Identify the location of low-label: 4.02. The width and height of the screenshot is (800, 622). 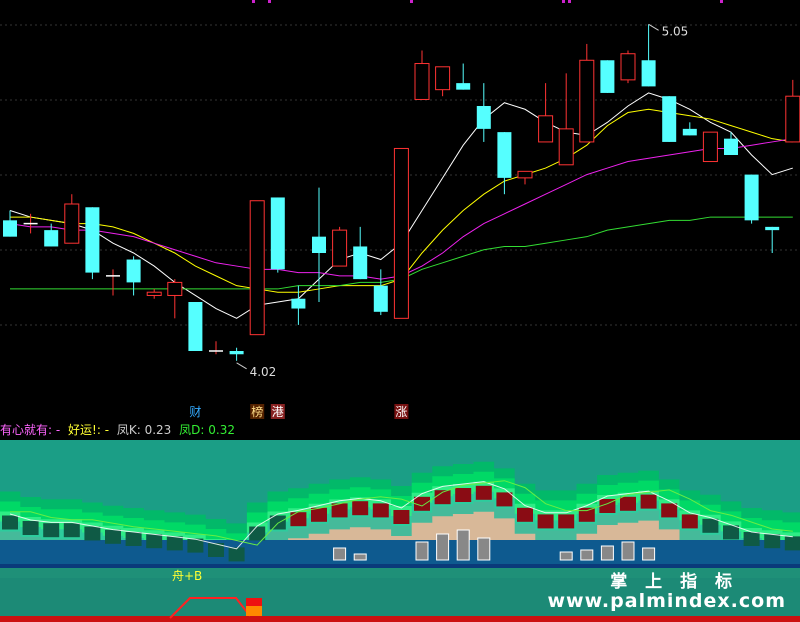
(263, 372).